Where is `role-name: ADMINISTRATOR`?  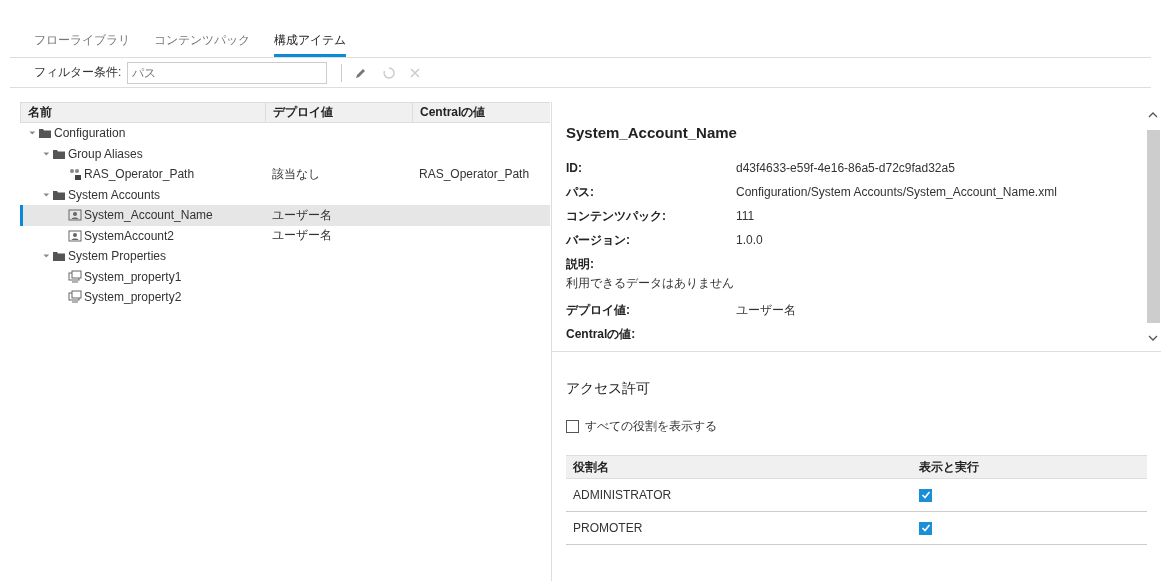 role-name: ADMINISTRATOR is located at coordinates (622, 495).